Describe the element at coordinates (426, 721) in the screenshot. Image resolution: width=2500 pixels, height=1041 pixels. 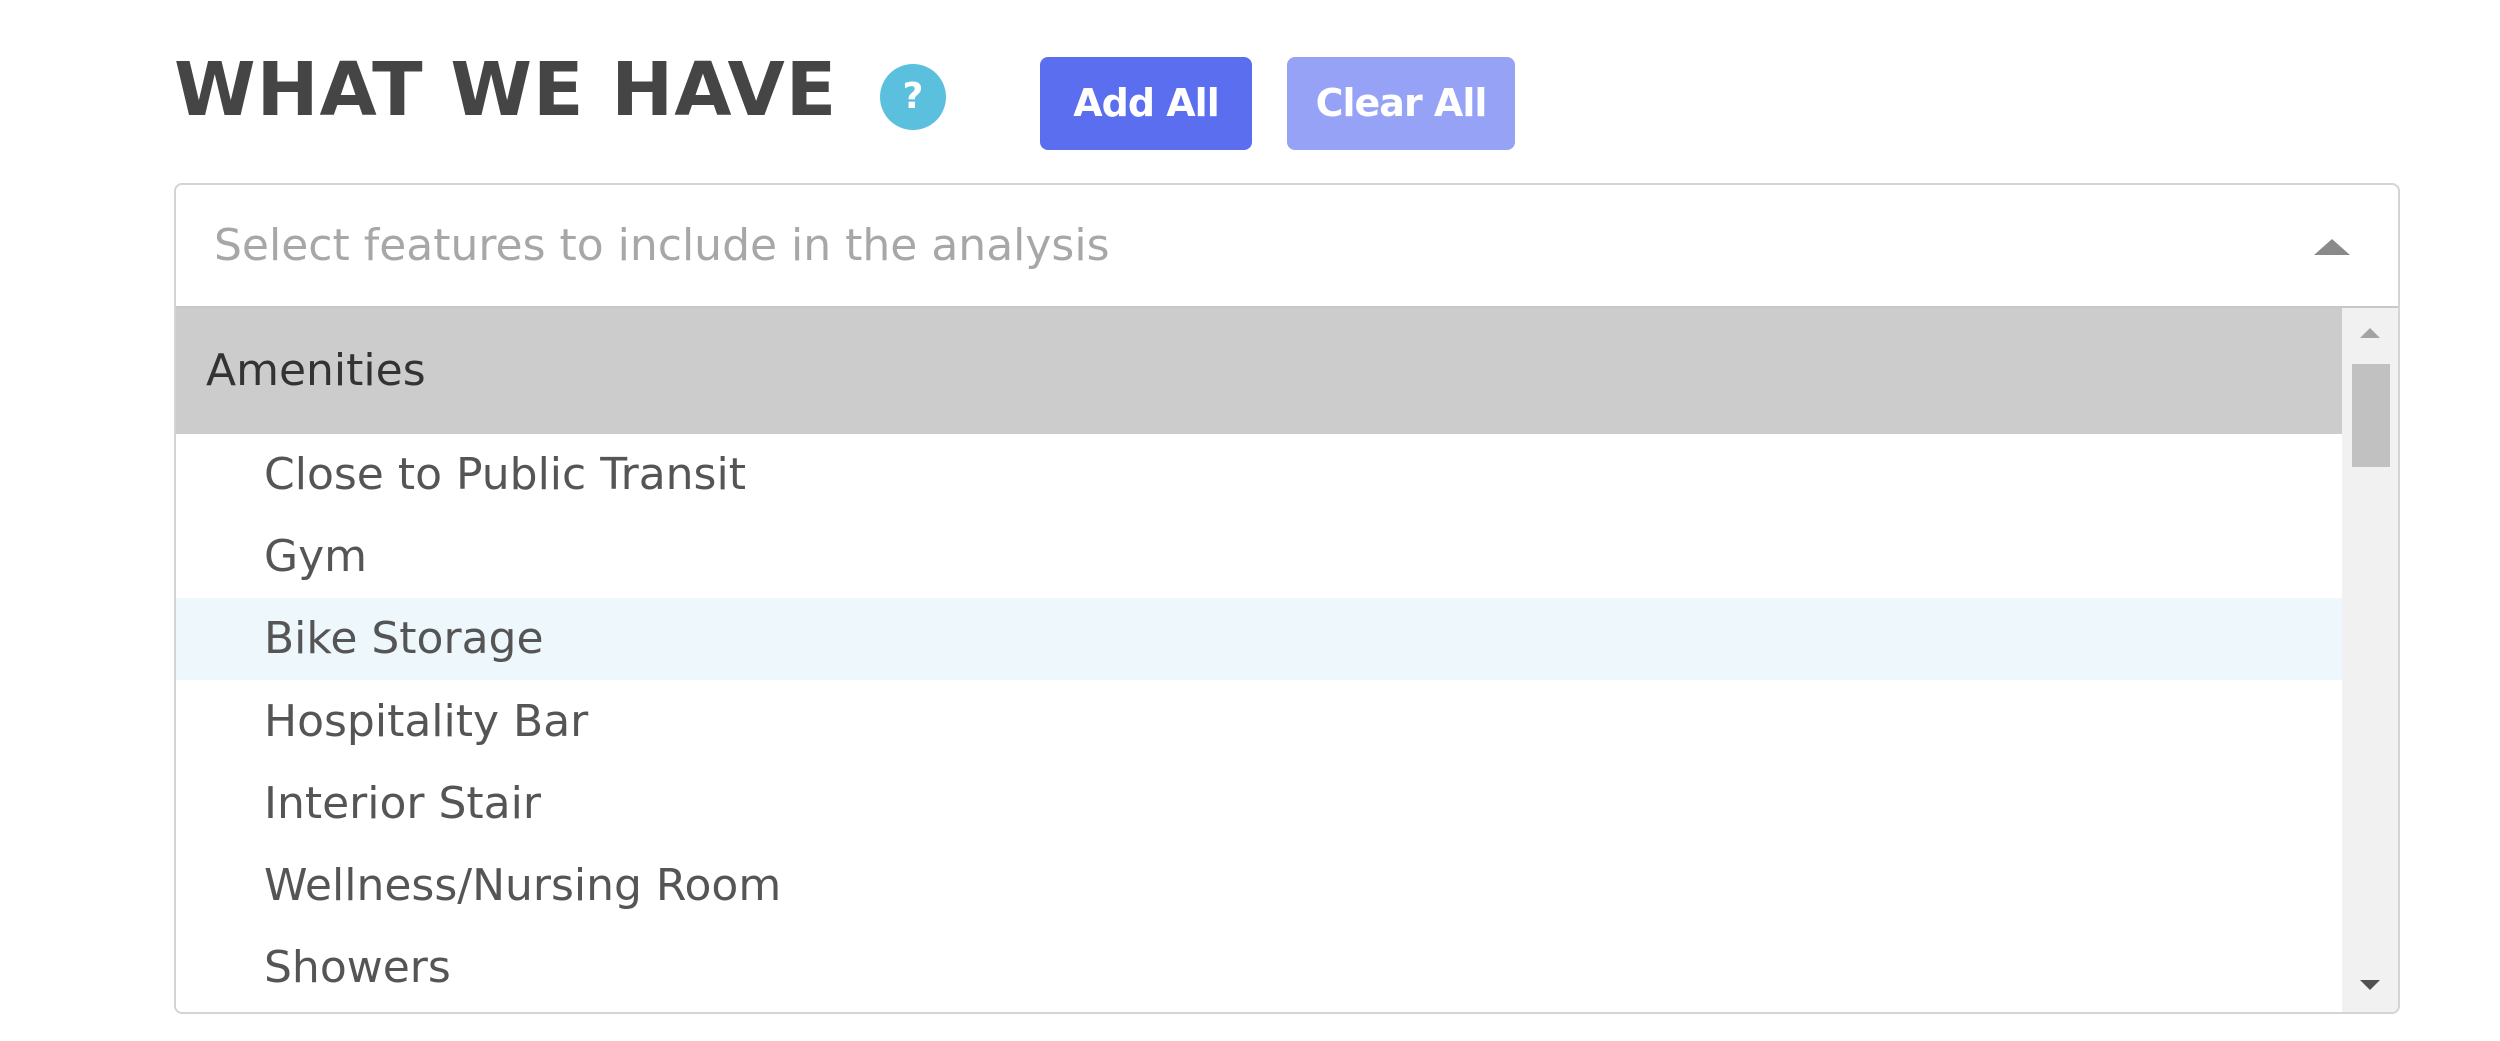
I see `option-label: Hospitality Bar` at that location.